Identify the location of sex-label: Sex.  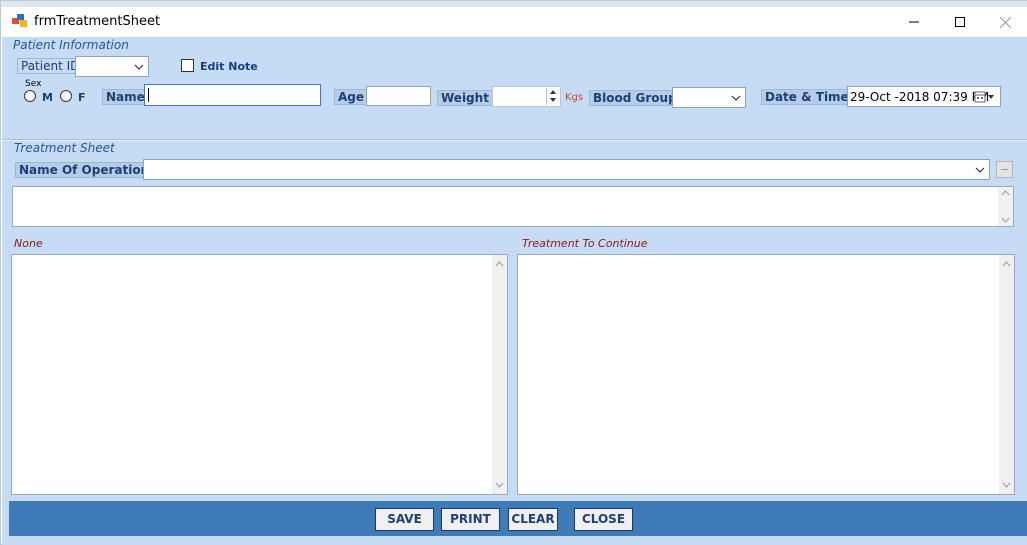
(33, 84).